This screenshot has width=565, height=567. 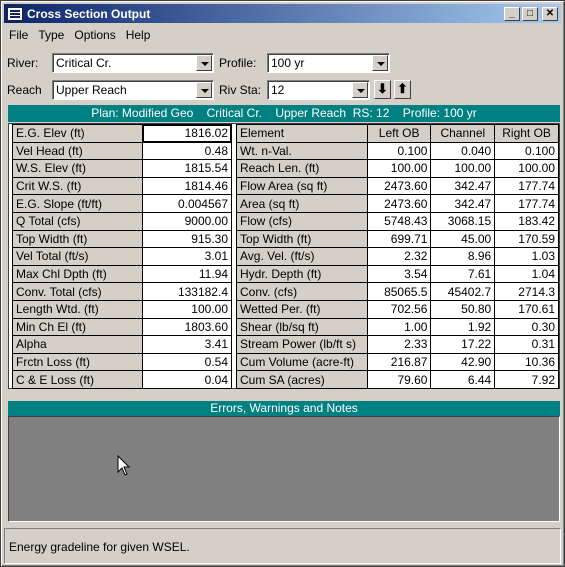 What do you see at coordinates (302, 362) in the screenshot?
I see `element-label: Cum Volume (acre-ft)` at bounding box center [302, 362].